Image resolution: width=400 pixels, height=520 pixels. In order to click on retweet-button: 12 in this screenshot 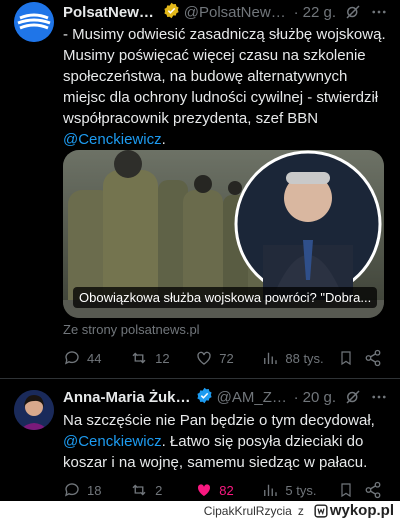, I will do `click(162, 358)`.